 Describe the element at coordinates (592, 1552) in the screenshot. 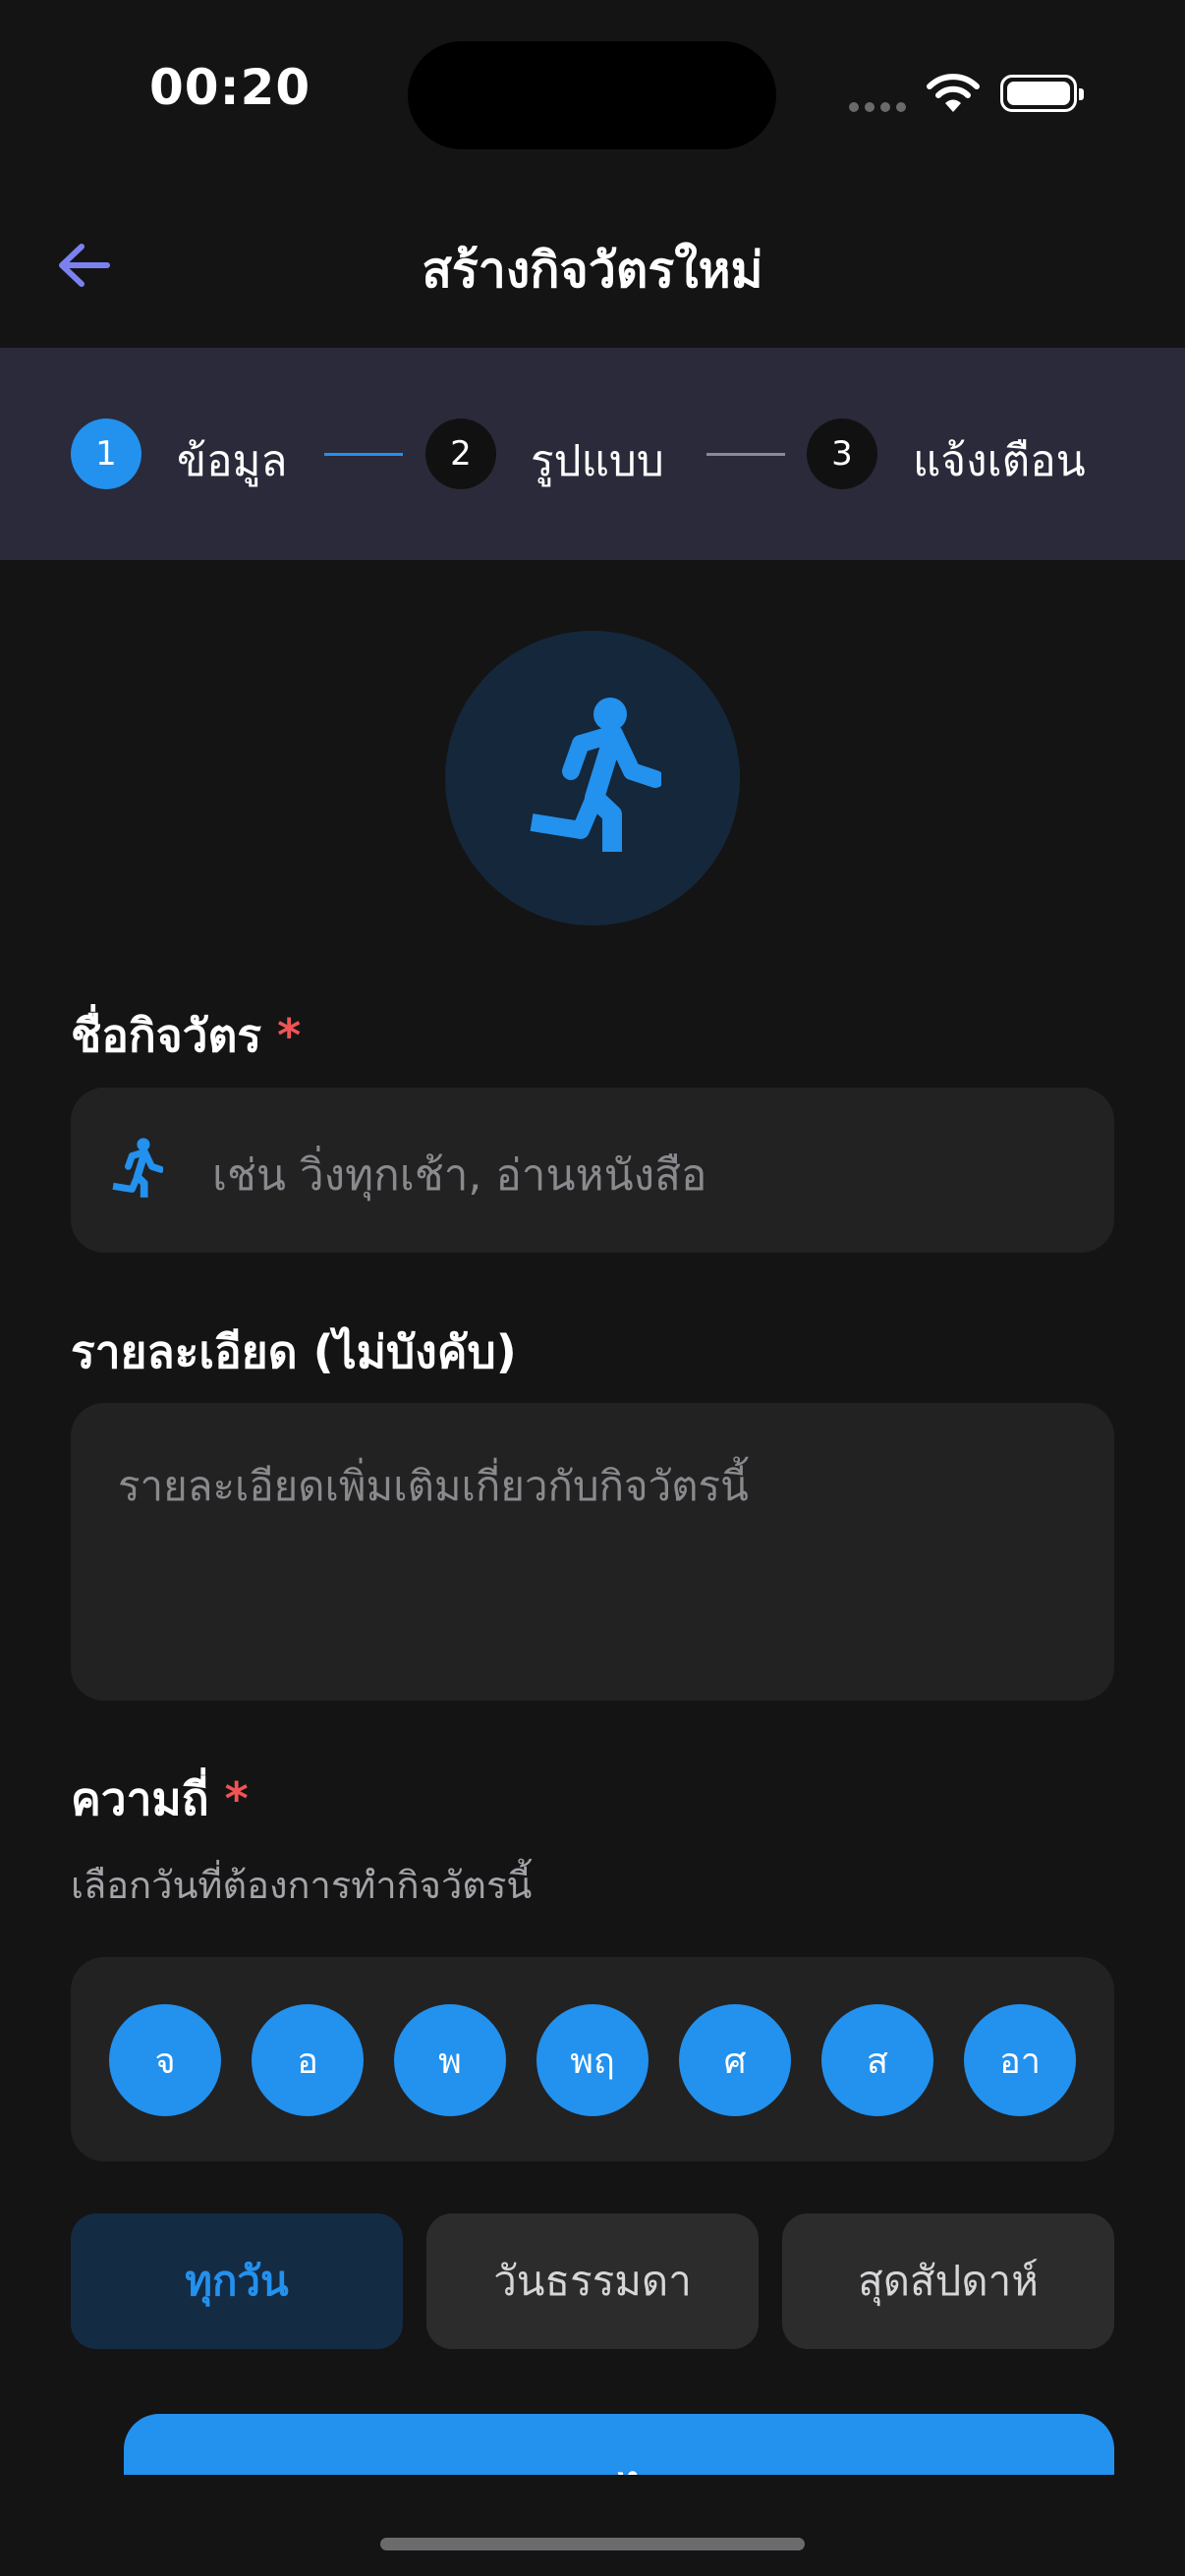

I see `description-textarea: รายละเอียดเพิ่มเติมเกี่ยวกับกิจวัตรนี้` at that location.